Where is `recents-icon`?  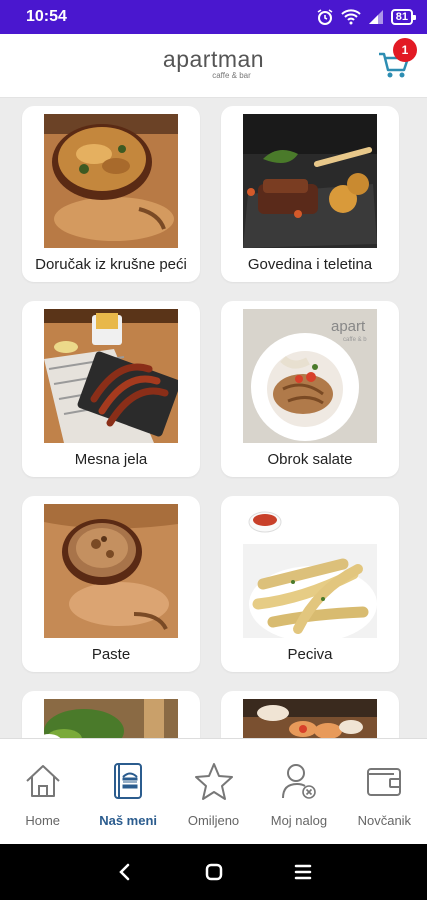 recents-icon is located at coordinates (303, 872).